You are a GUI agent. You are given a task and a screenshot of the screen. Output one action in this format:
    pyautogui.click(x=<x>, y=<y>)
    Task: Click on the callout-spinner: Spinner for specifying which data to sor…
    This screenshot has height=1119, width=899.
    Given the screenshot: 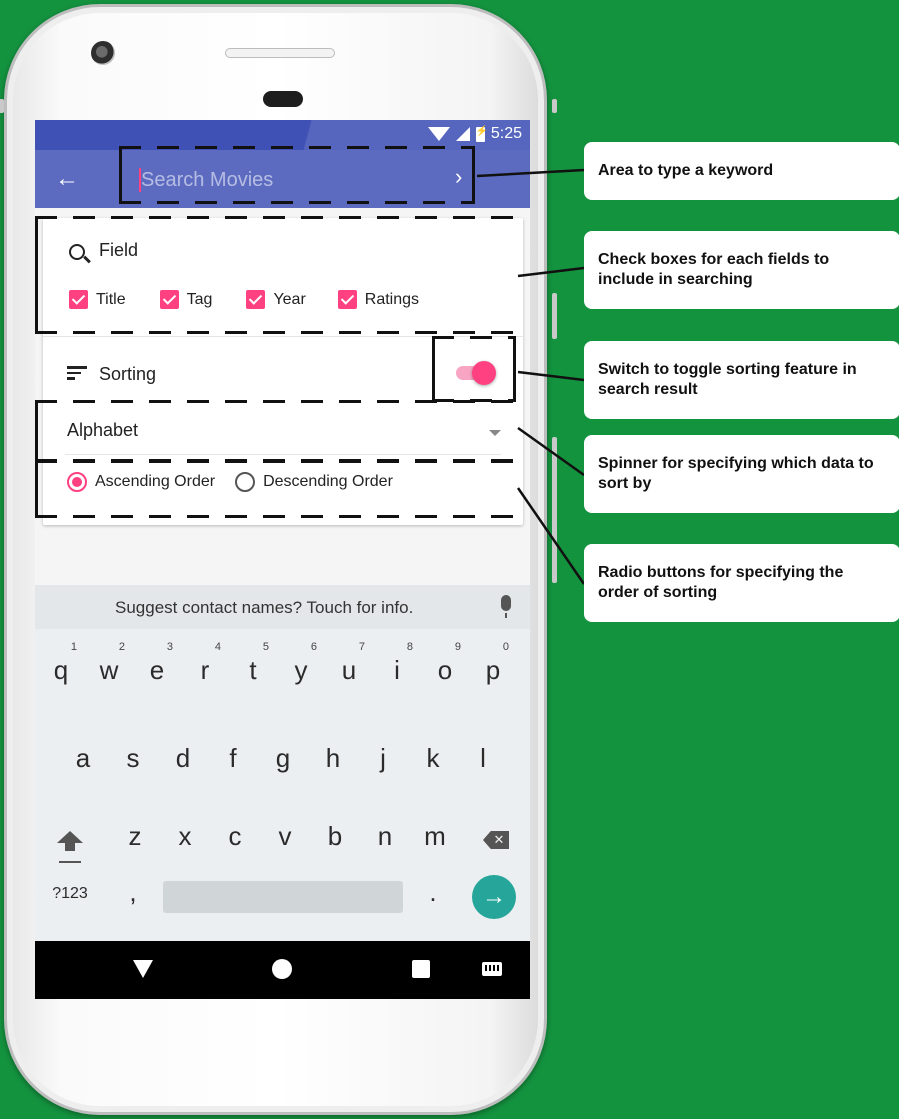 What is the action you would take?
    pyautogui.click(x=741, y=474)
    